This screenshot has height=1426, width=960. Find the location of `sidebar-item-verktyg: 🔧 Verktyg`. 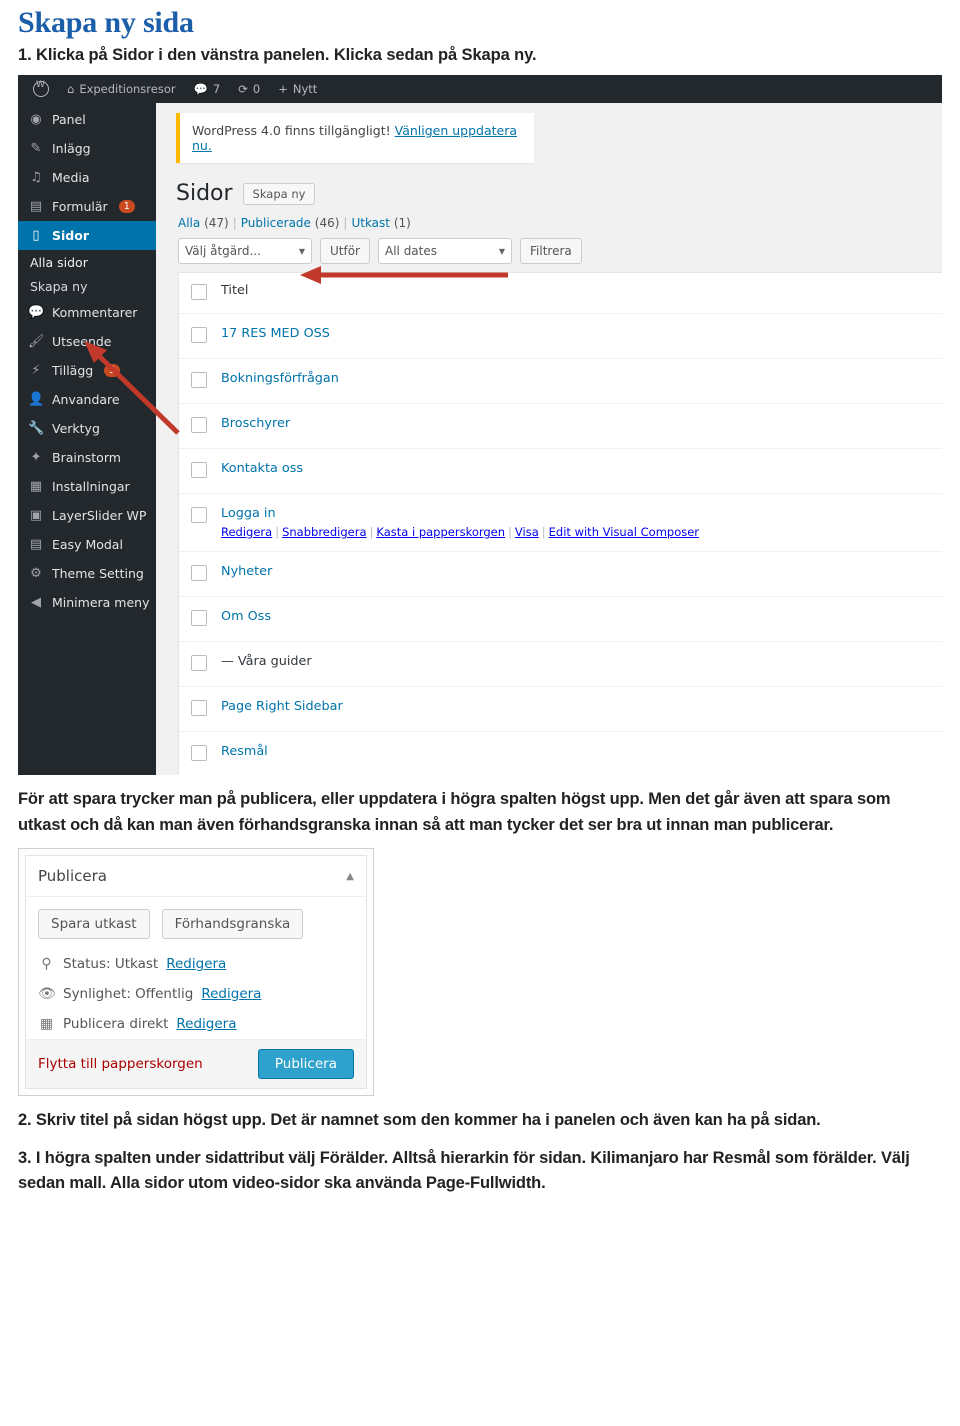

sidebar-item-verktyg: 🔧 Verktyg is located at coordinates (87, 428).